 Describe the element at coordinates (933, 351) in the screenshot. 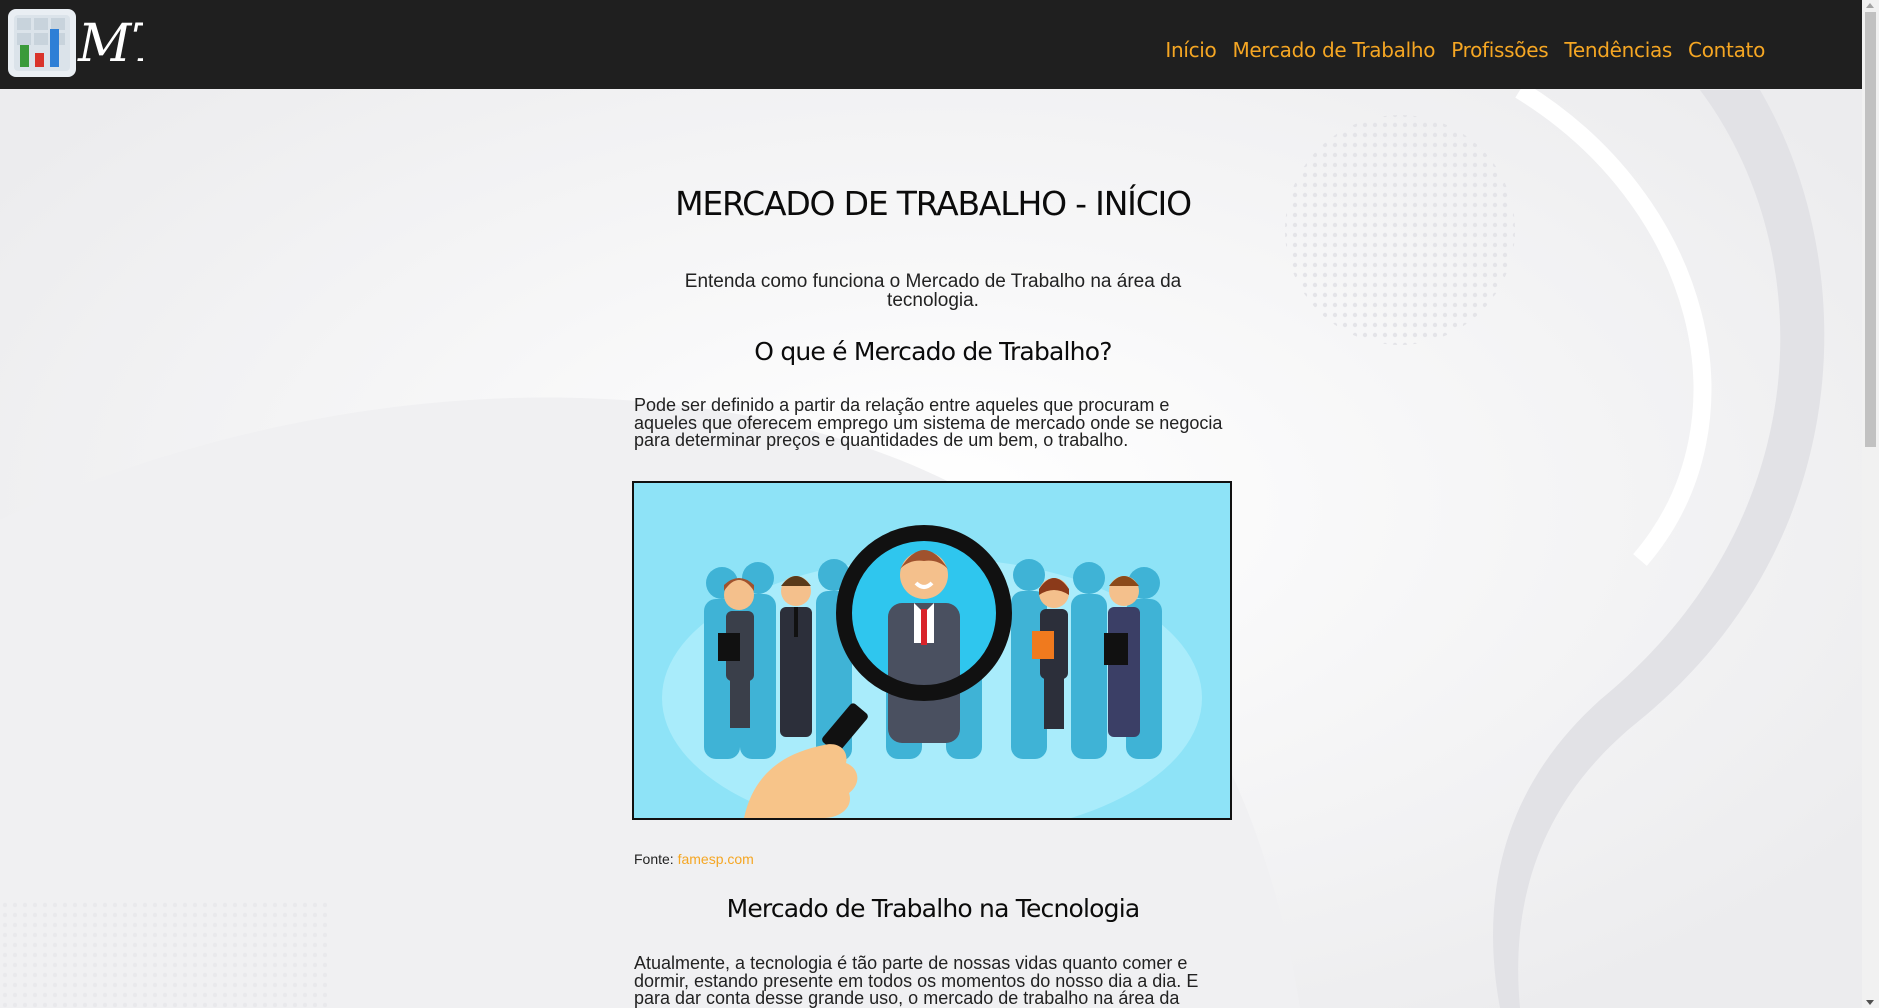

I see `section-heading-what-is: O que é Mercado de Trabalho?` at that location.